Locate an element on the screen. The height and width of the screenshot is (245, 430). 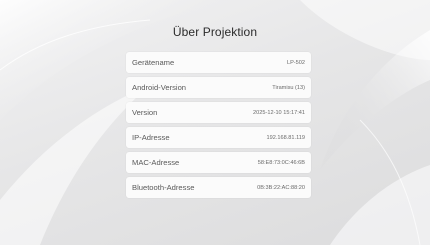
info-value: Tiramisu (13) is located at coordinates (288, 87).